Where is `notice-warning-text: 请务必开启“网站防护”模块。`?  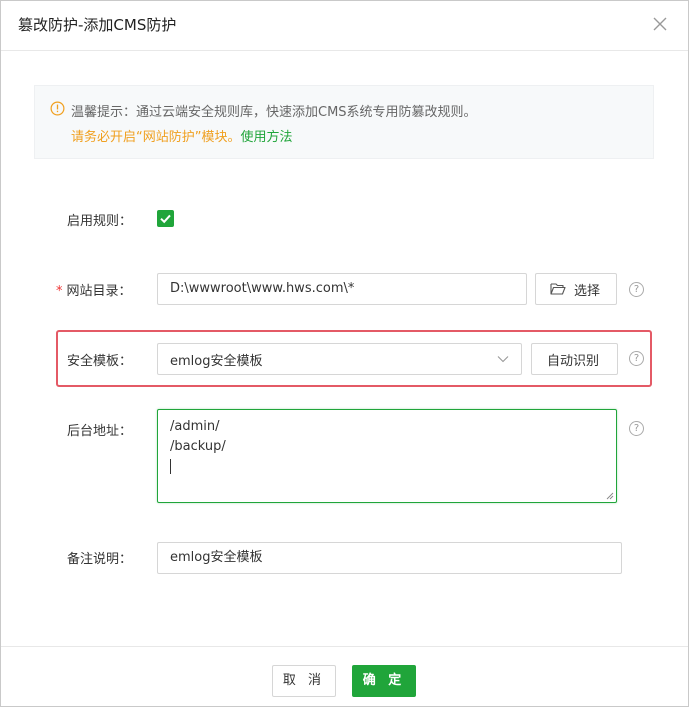
notice-warning-text: 请务必开启“网站防护”模块。 is located at coordinates (156, 137).